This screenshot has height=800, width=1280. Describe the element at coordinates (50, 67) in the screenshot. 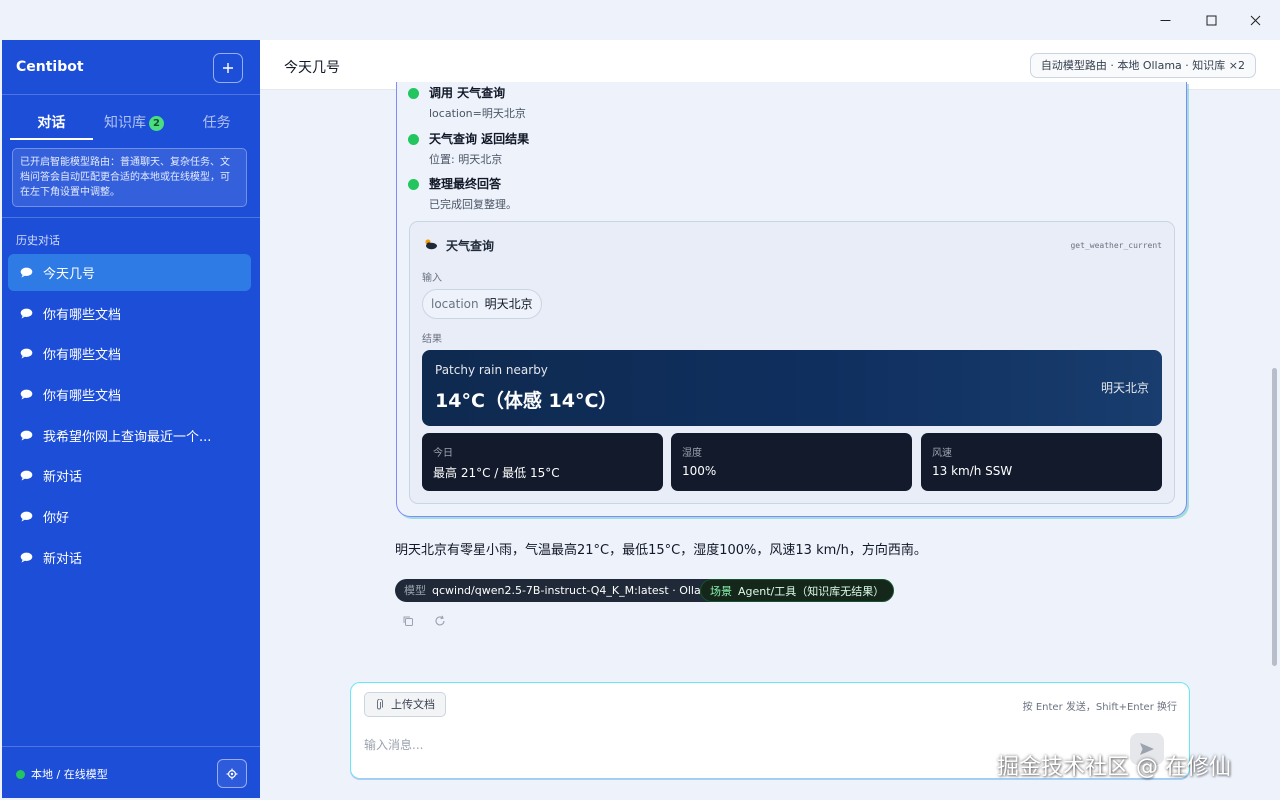

I see `app-brand: Centibot` at that location.